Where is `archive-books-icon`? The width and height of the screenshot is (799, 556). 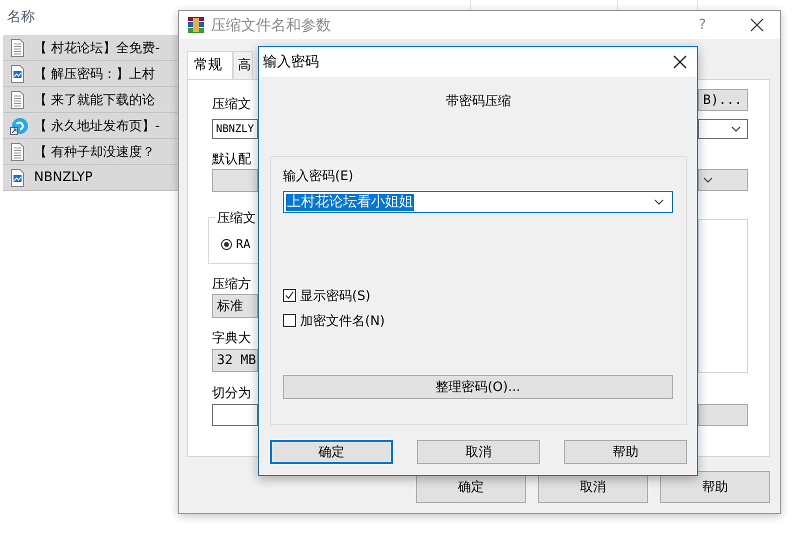
archive-books-icon is located at coordinates (196, 25).